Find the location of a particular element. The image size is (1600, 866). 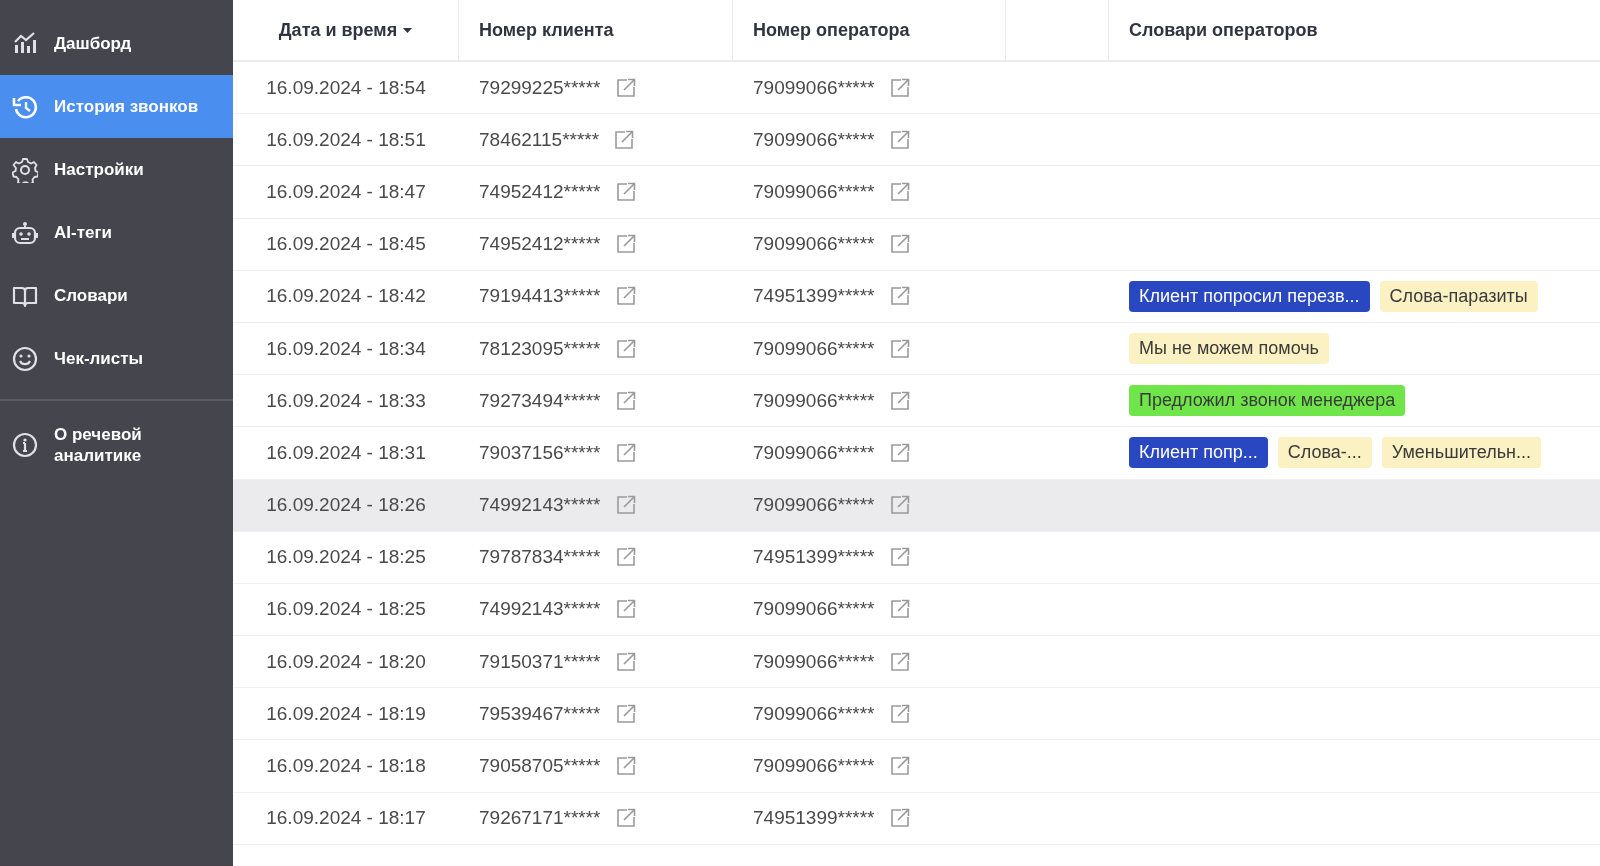

column-header: Словари операторов is located at coordinates (1354, 31).